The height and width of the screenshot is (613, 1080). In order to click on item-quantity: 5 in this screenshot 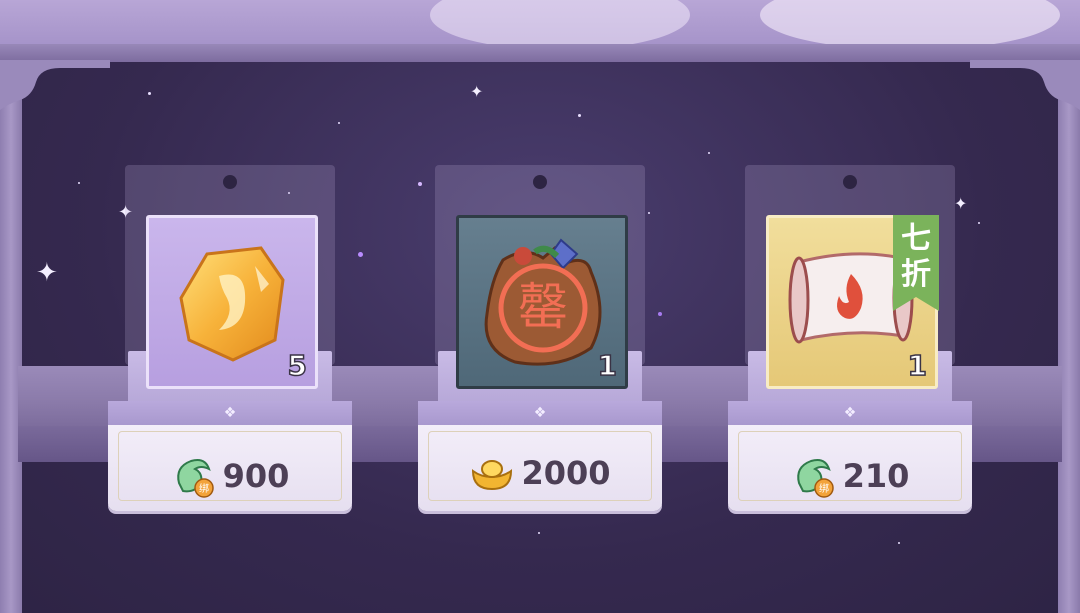, I will do `click(297, 365)`.